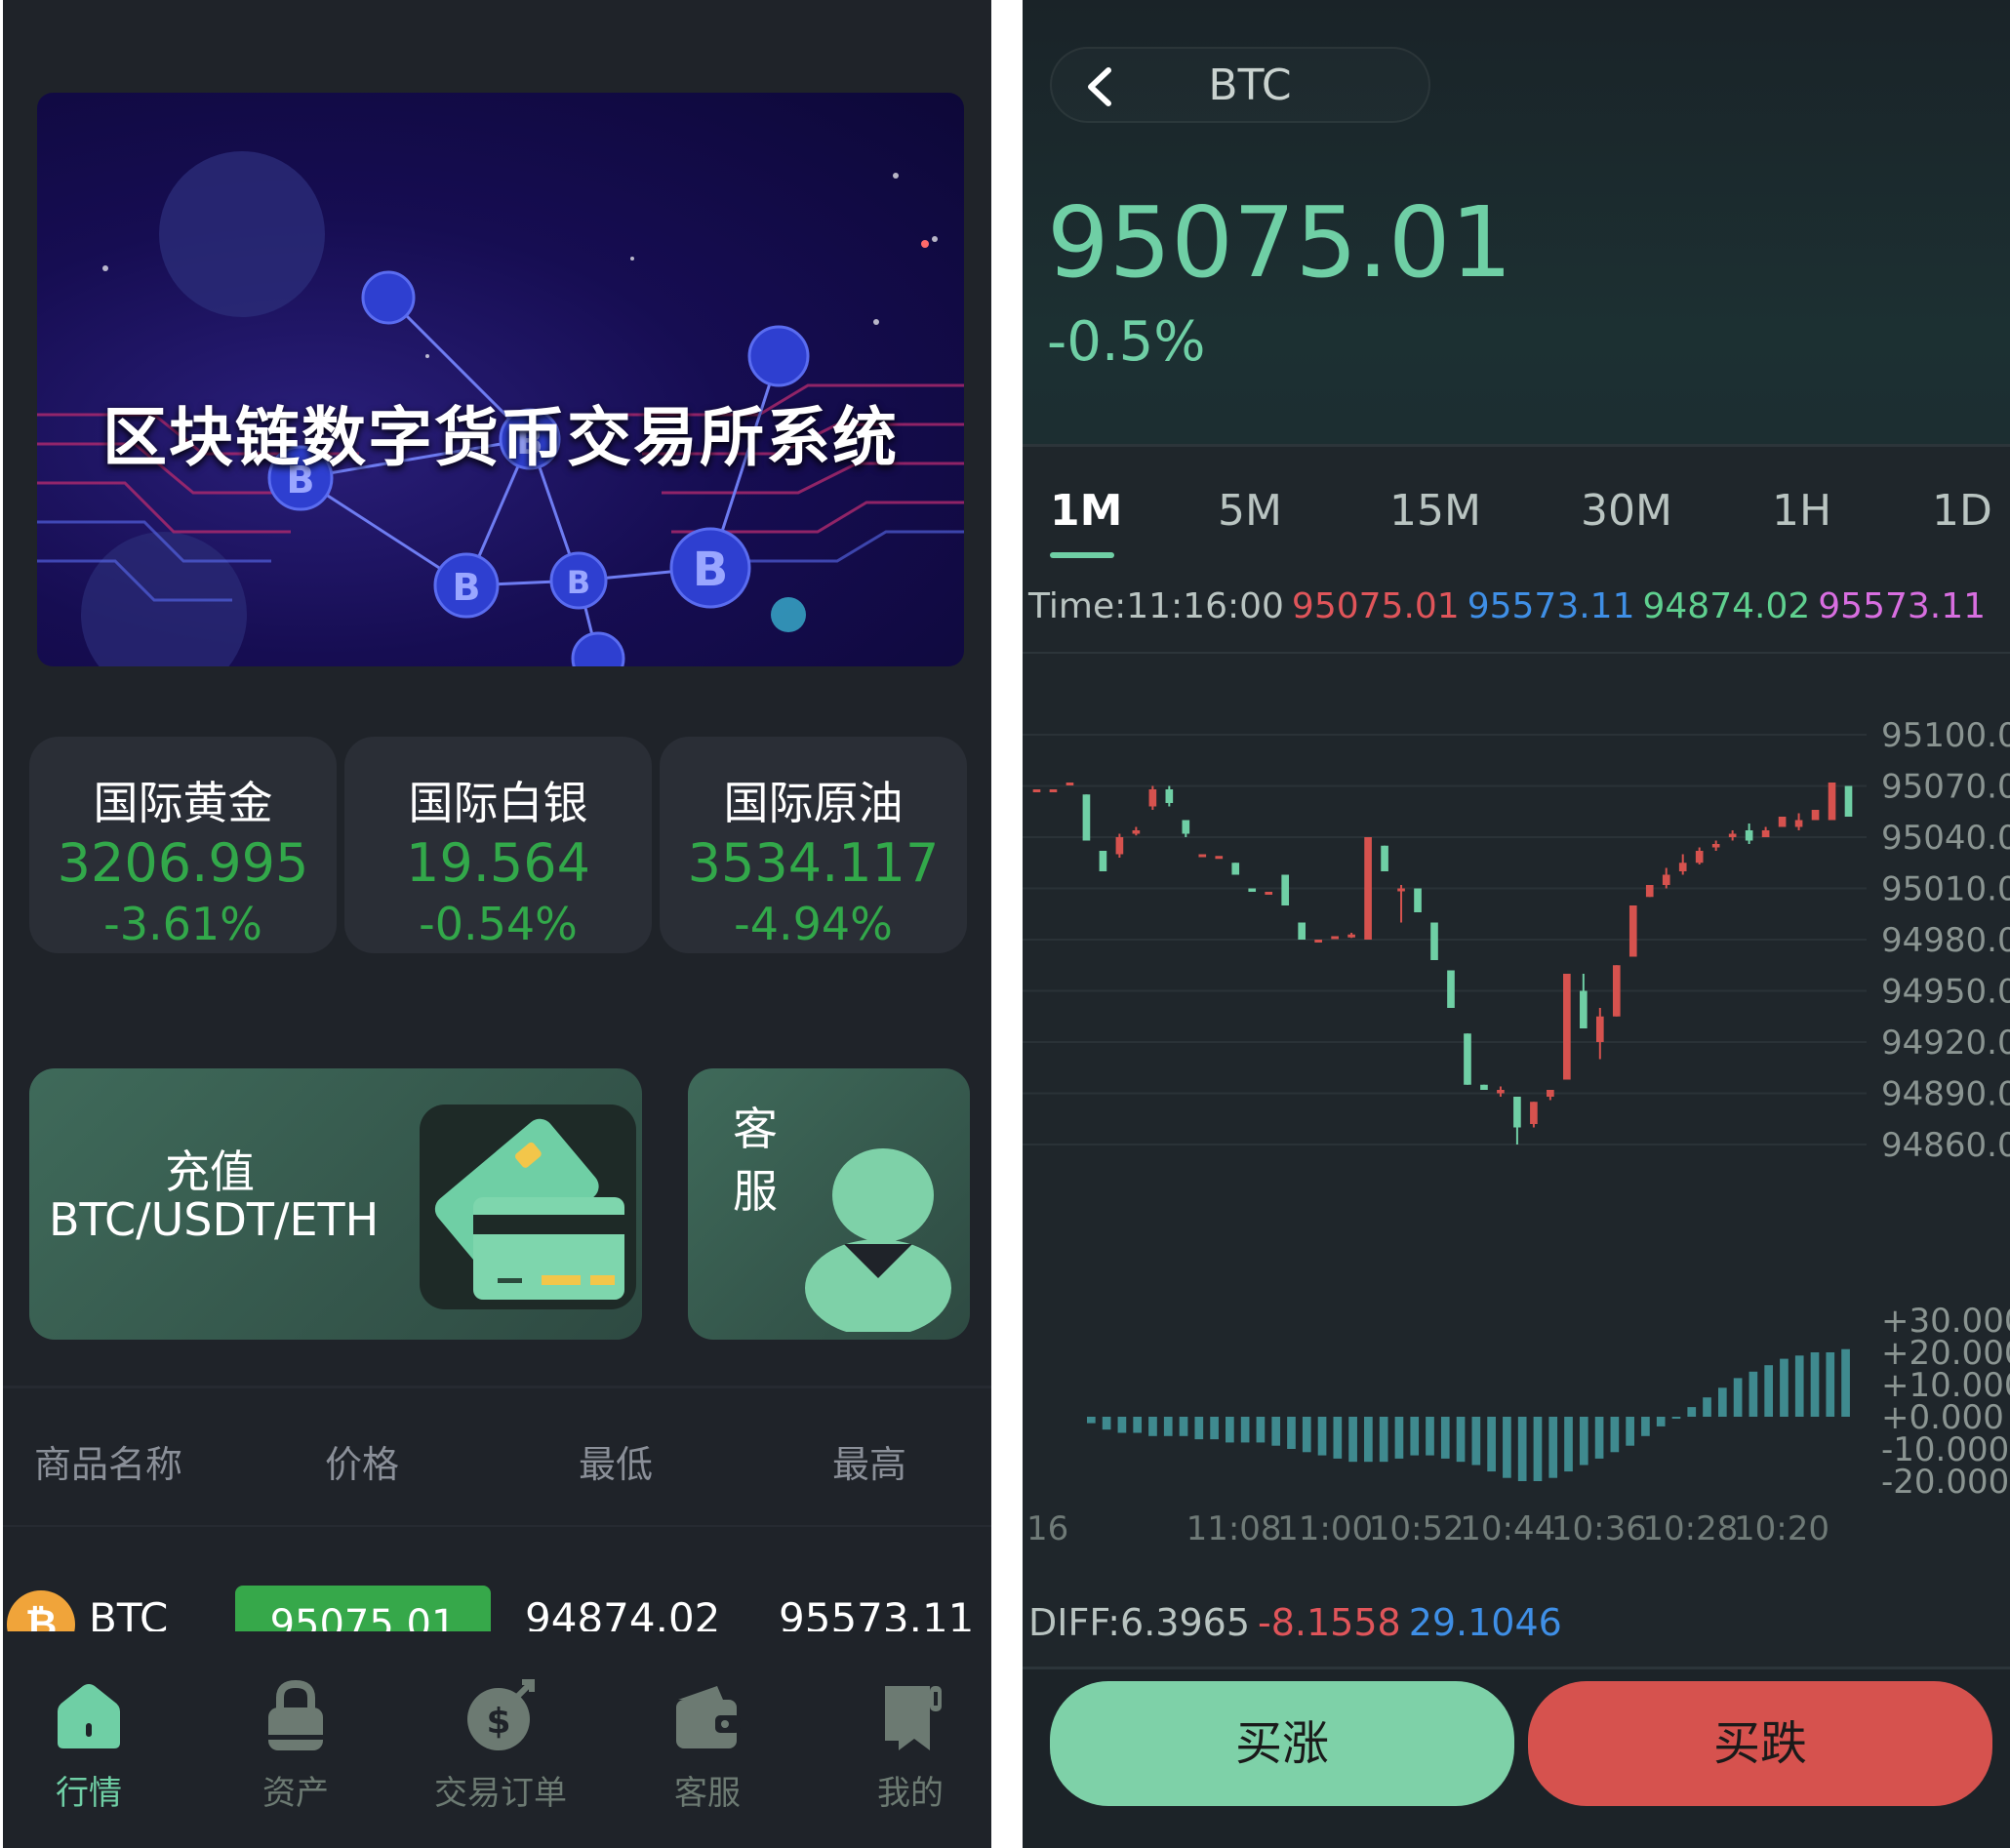  Describe the element at coordinates (1250, 85) in the screenshot. I see `pair-title: BTC` at that location.